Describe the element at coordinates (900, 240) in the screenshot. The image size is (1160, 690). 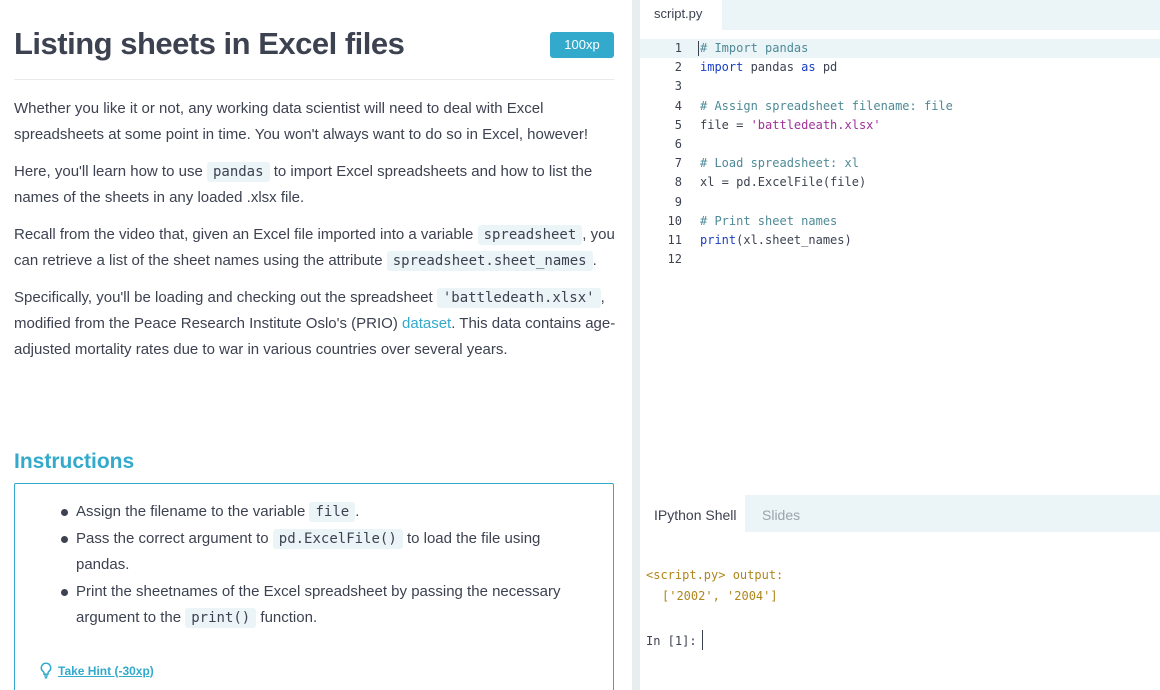
I see `code-line: 11 print(xl.sheet_names)` at that location.